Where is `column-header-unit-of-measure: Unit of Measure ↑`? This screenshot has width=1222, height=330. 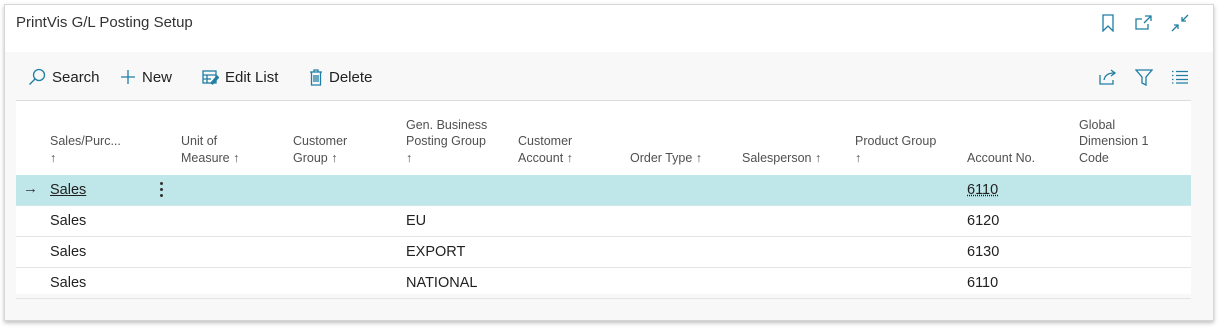 column-header-unit-of-measure: Unit of Measure ↑ is located at coordinates (210, 149).